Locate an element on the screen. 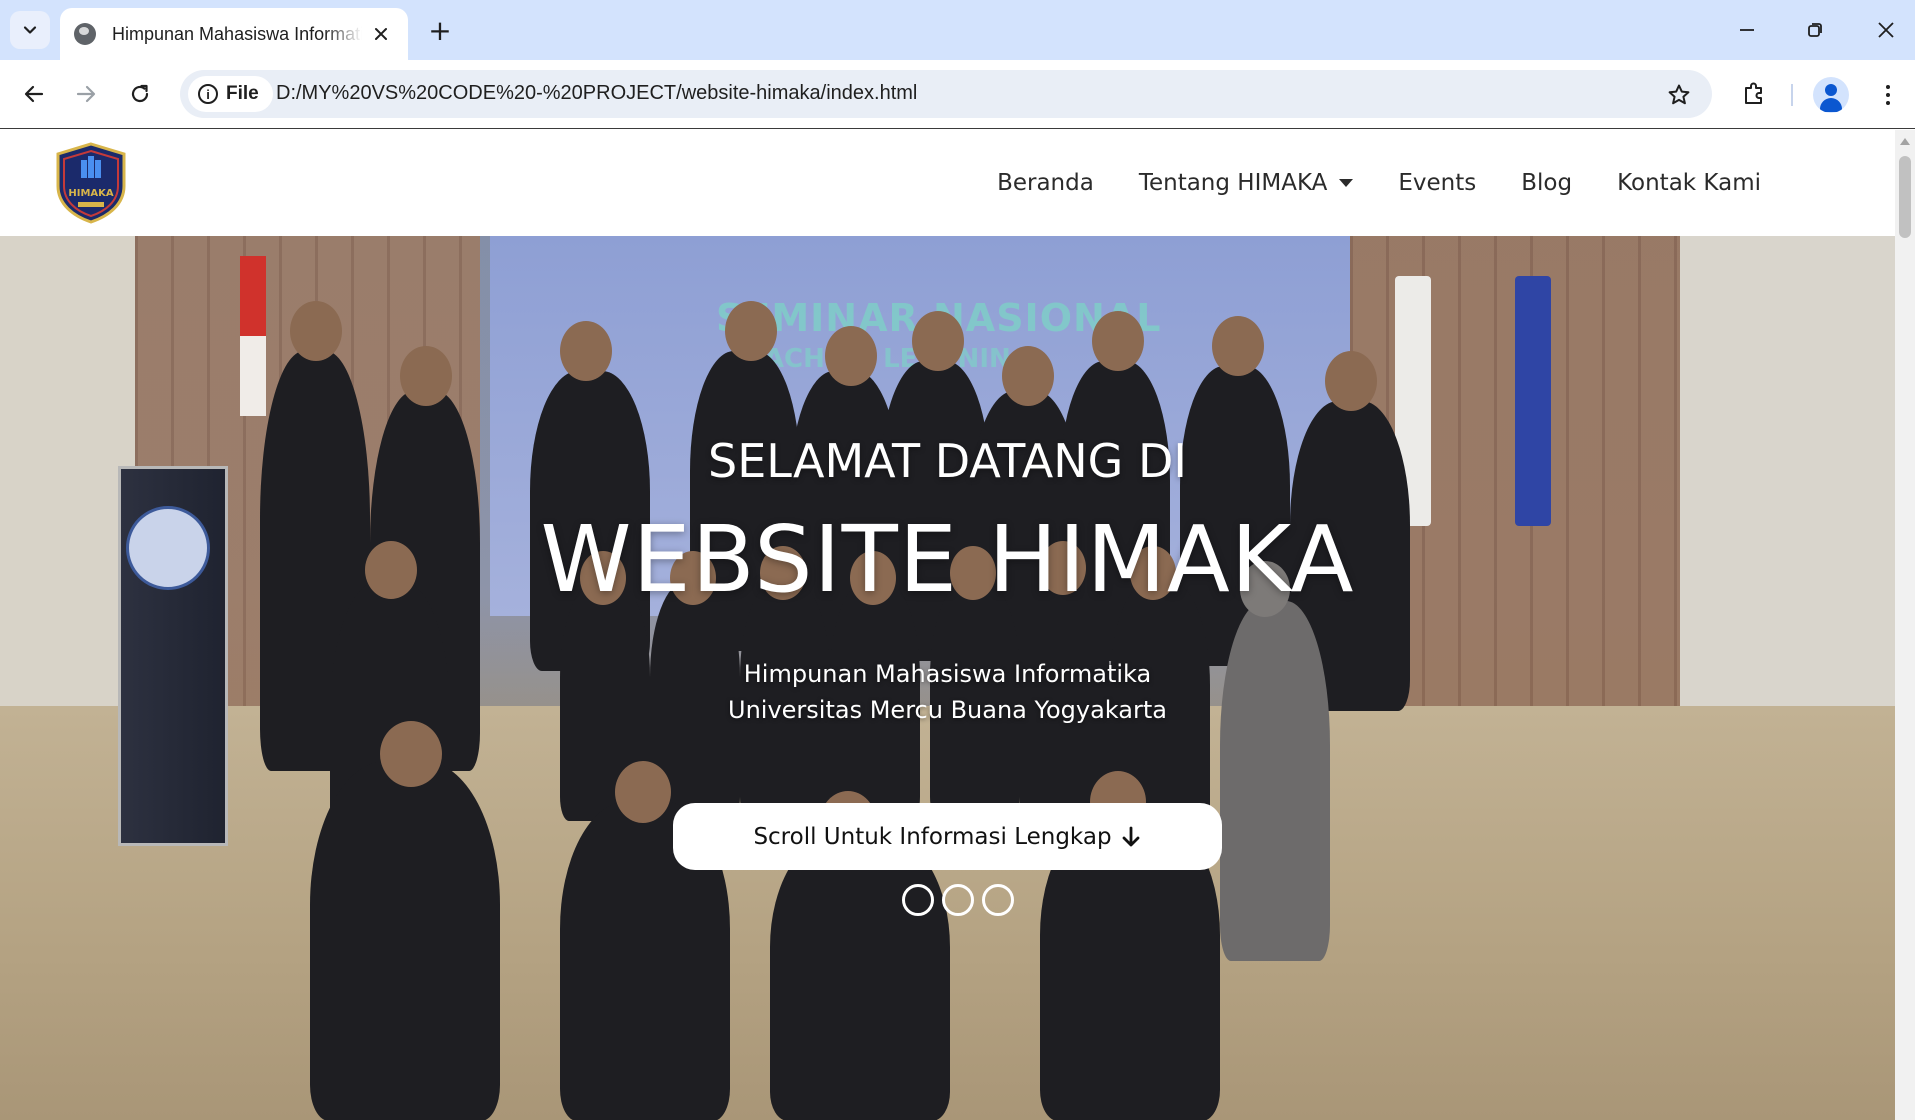 The image size is (1915, 1120). bookmark-button is located at coordinates (1679, 95).